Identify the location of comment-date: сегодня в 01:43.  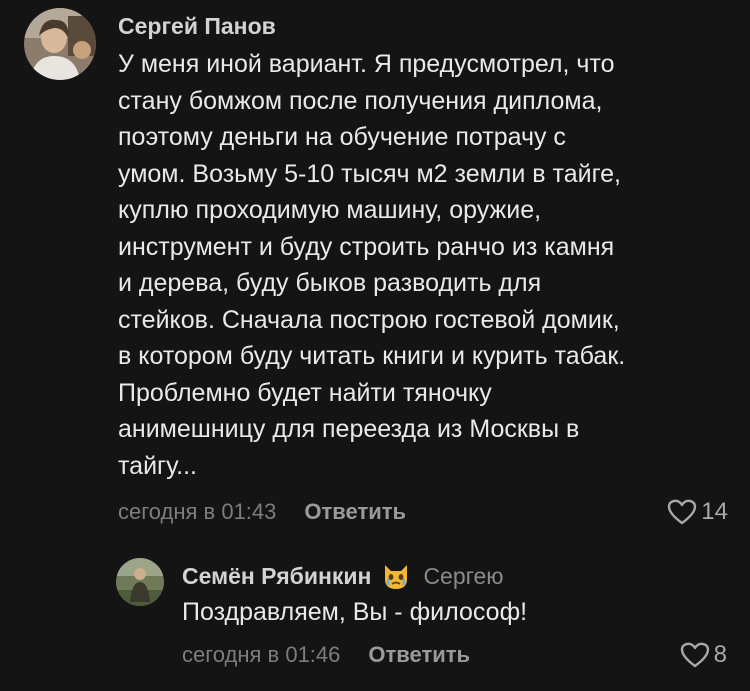
(197, 512).